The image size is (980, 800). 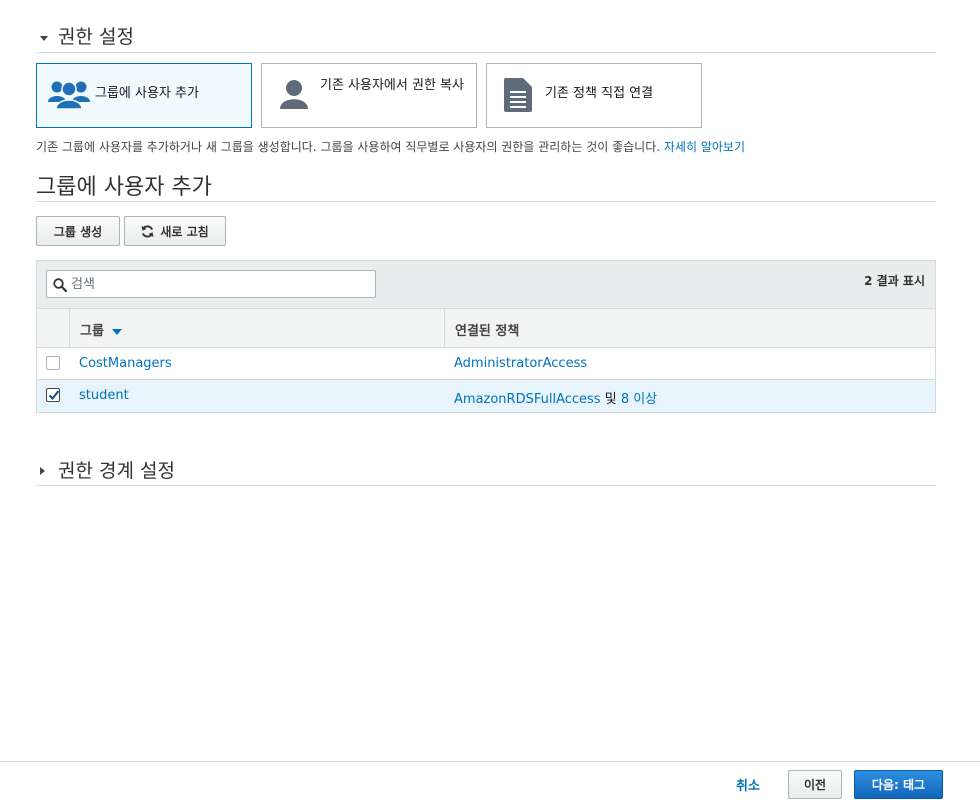 I want to click on previous-button-label: 이전, so click(x=815, y=785).